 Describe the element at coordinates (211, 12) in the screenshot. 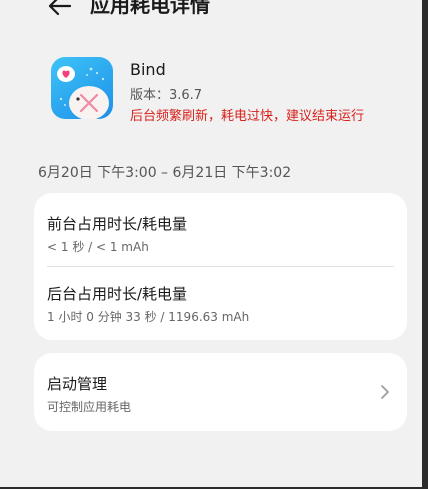

I see `header: 应用耗电详情` at that location.